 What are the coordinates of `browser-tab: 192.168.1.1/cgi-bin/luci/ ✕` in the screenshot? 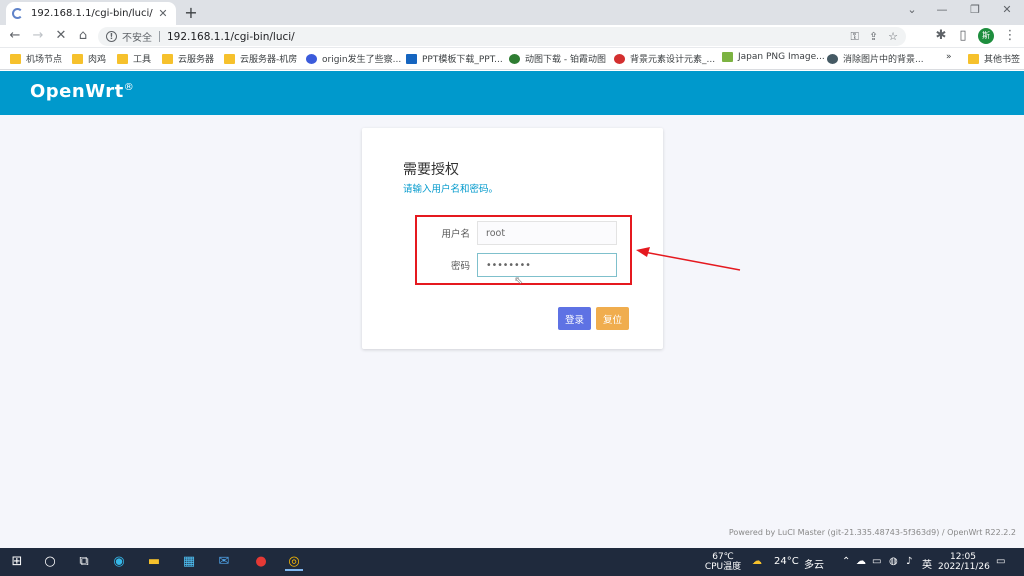 It's located at (91, 13).